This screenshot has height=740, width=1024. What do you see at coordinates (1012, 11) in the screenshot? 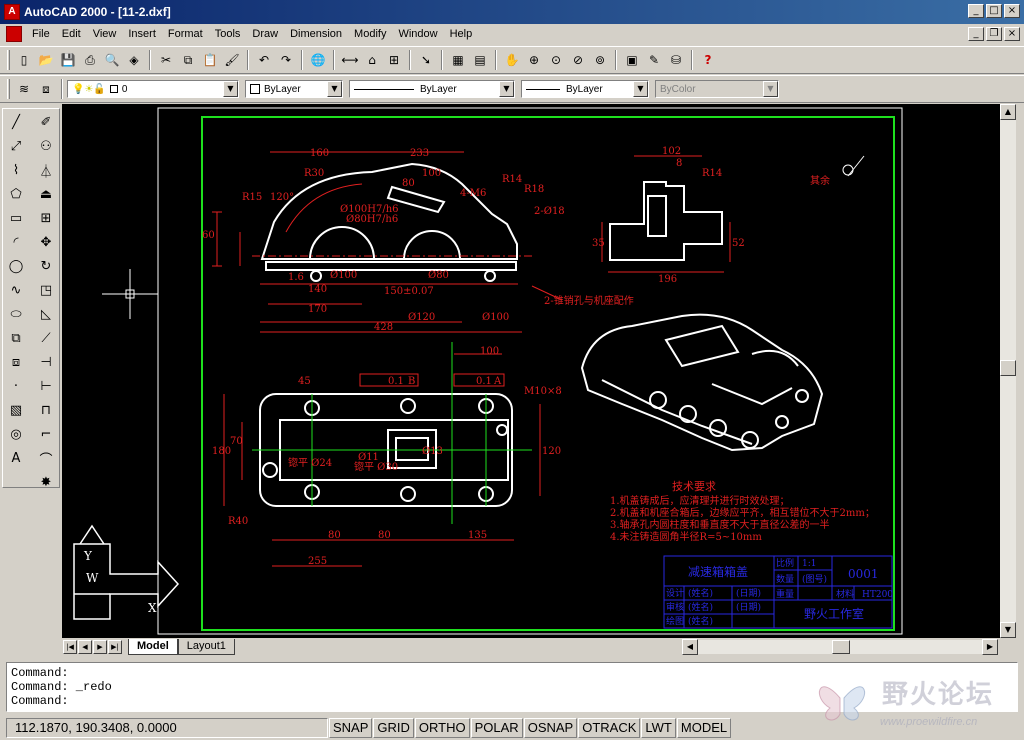
I see `close-button: ×` at bounding box center [1012, 11].